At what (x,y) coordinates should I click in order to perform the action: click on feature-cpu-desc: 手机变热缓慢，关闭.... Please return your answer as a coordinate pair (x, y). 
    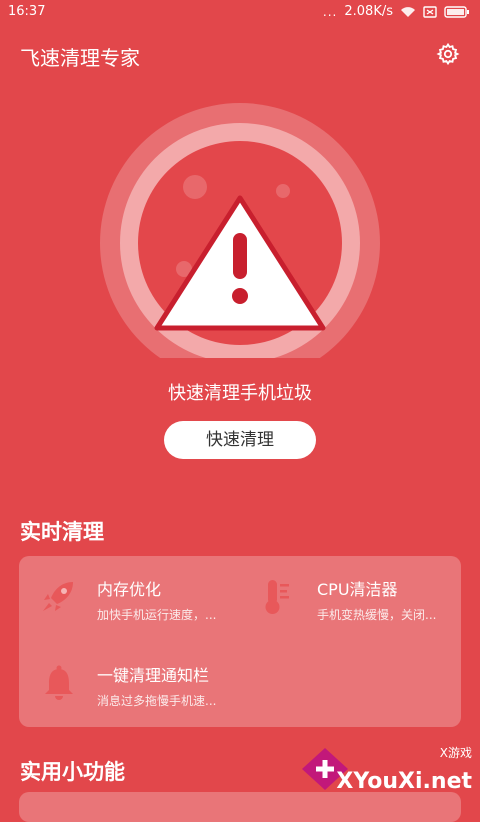
    Looking at the image, I should click on (377, 615).